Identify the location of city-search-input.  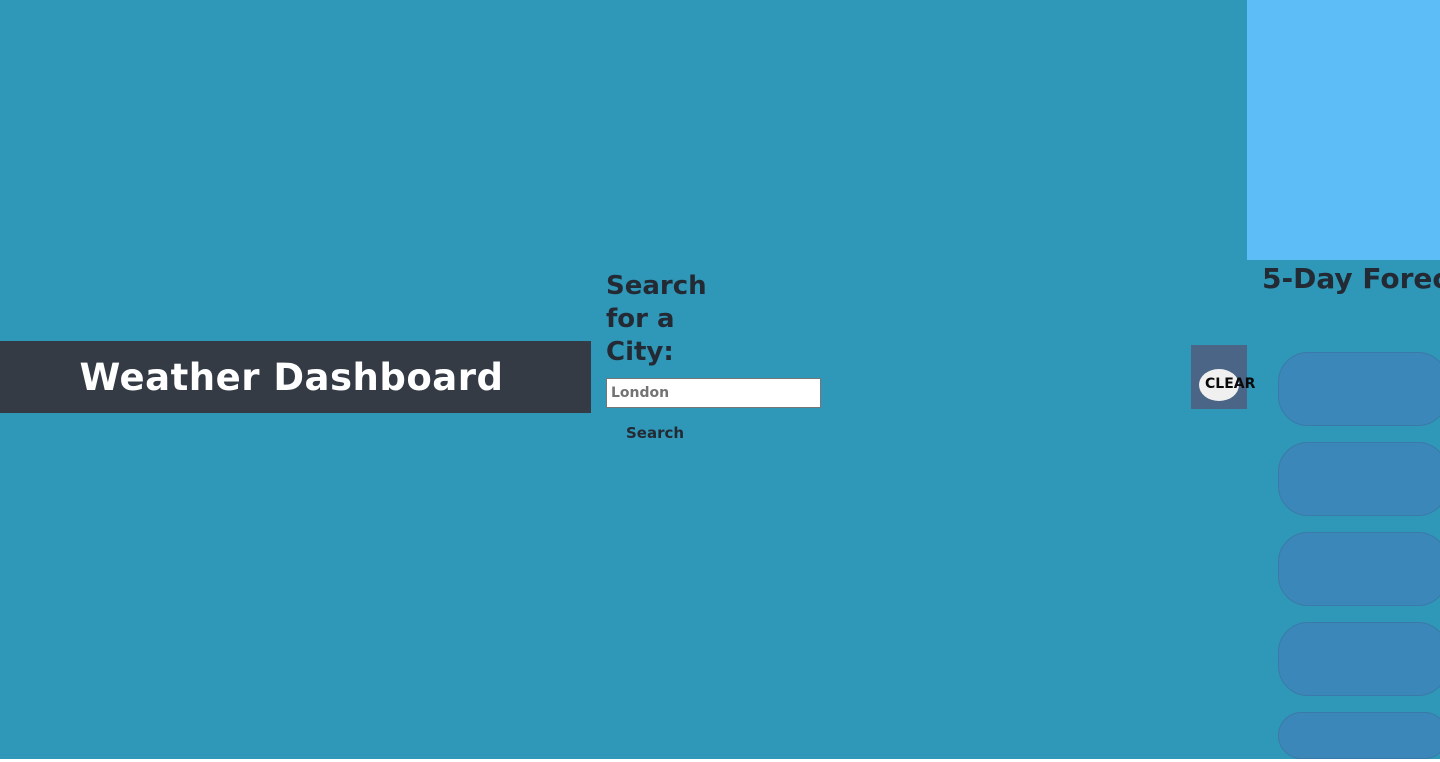
(713, 393).